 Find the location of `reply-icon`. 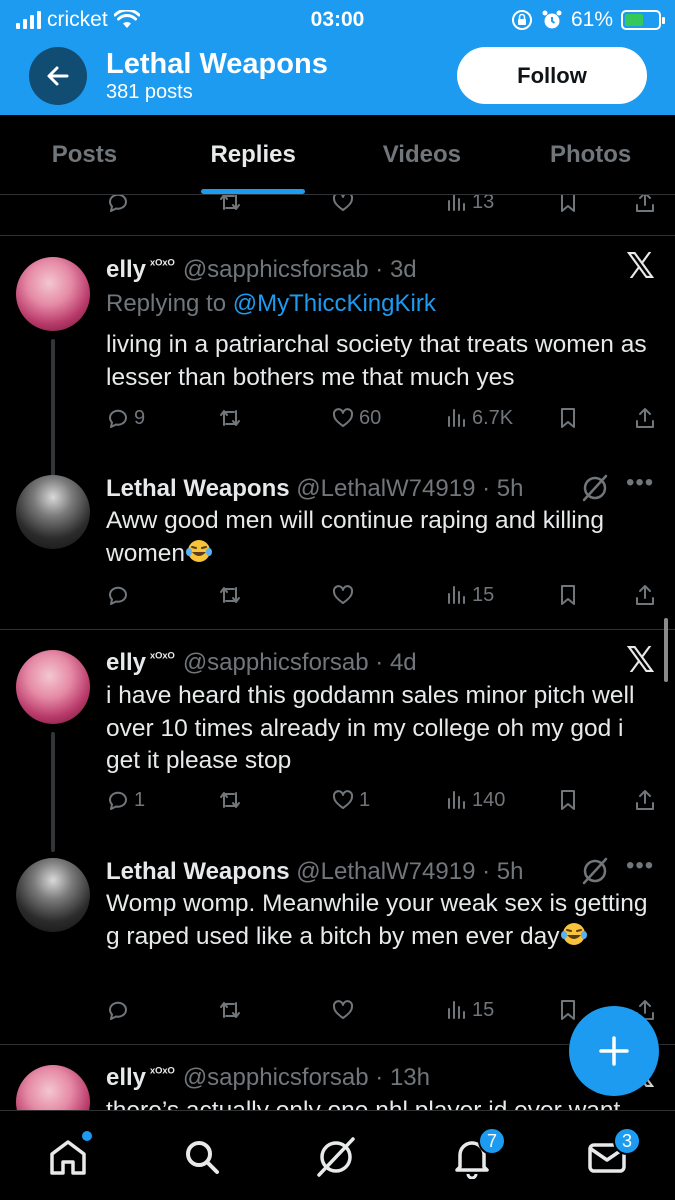

reply-icon is located at coordinates (117, 418).